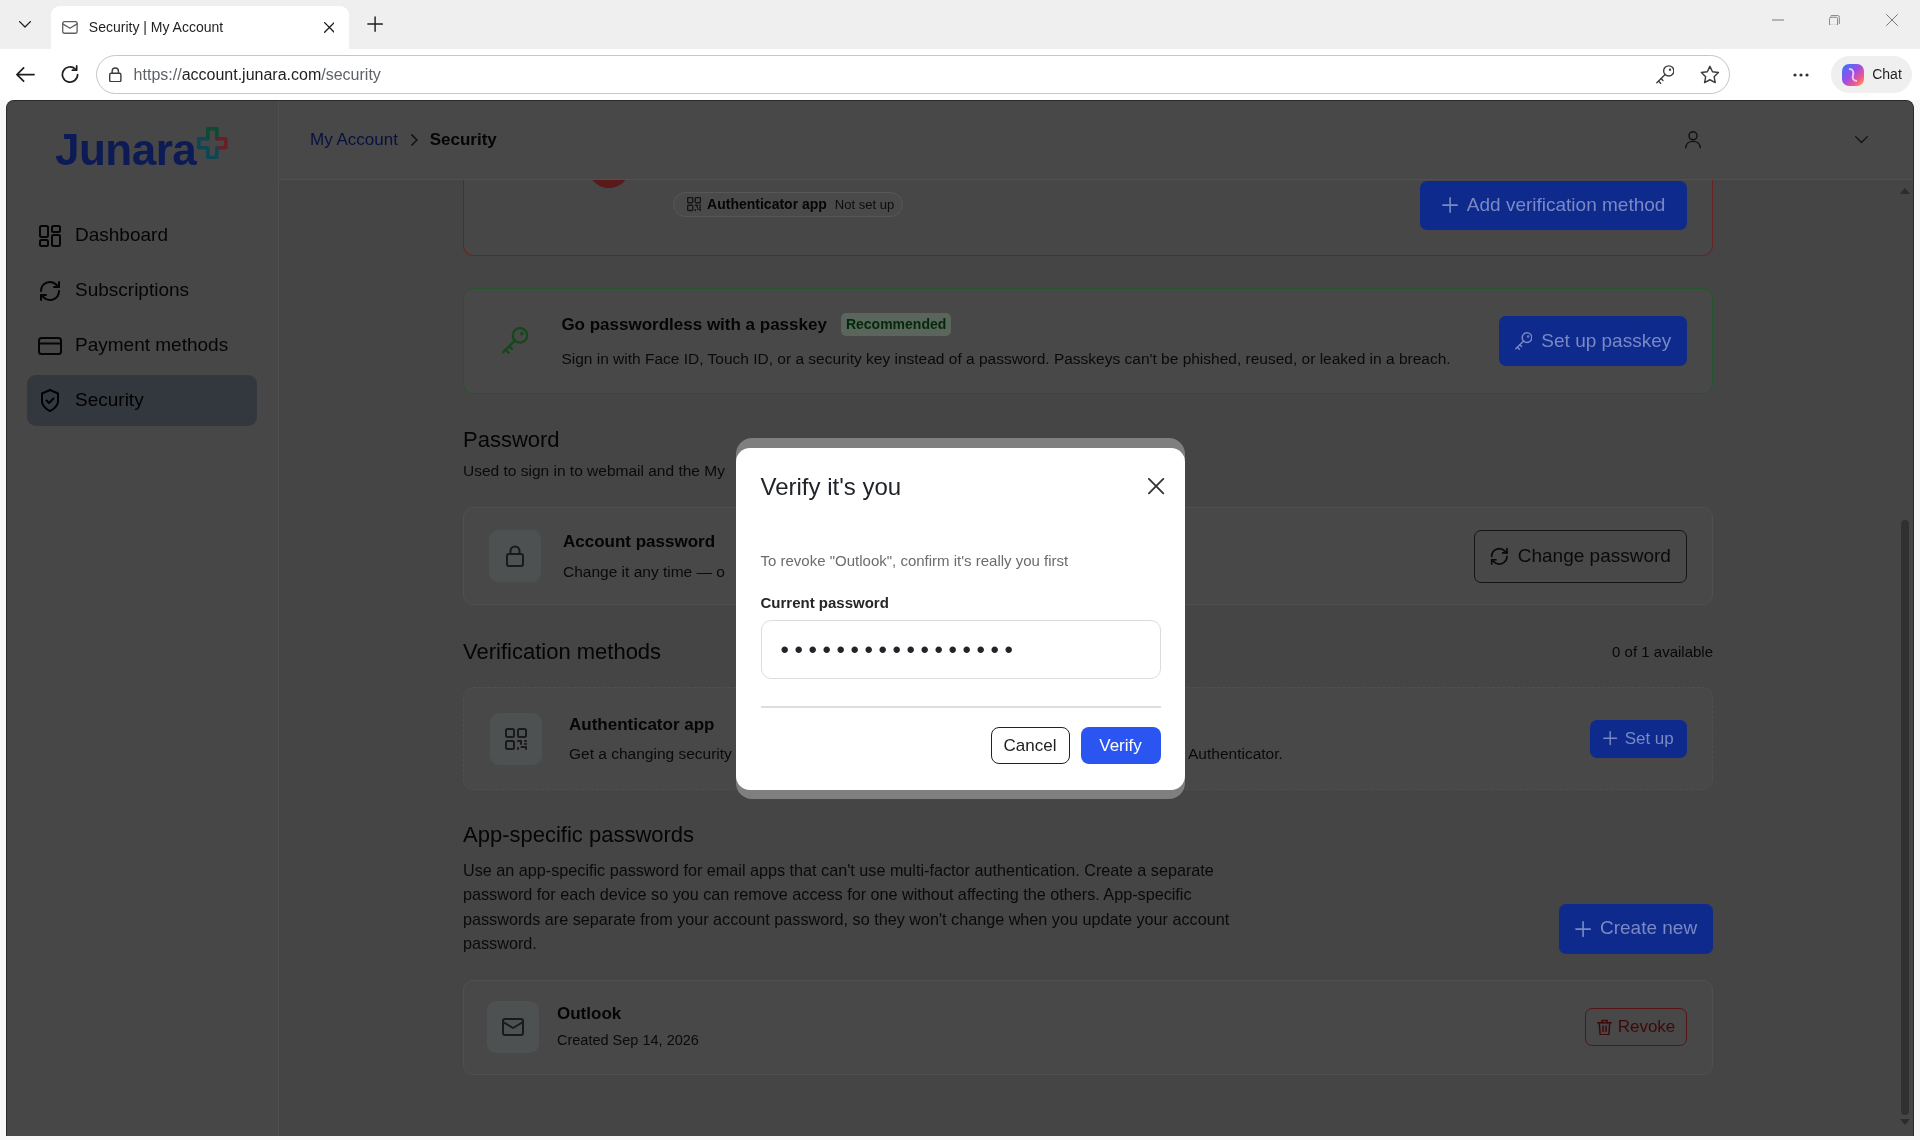  I want to click on card-description: Authenticator., so click(1235, 753).